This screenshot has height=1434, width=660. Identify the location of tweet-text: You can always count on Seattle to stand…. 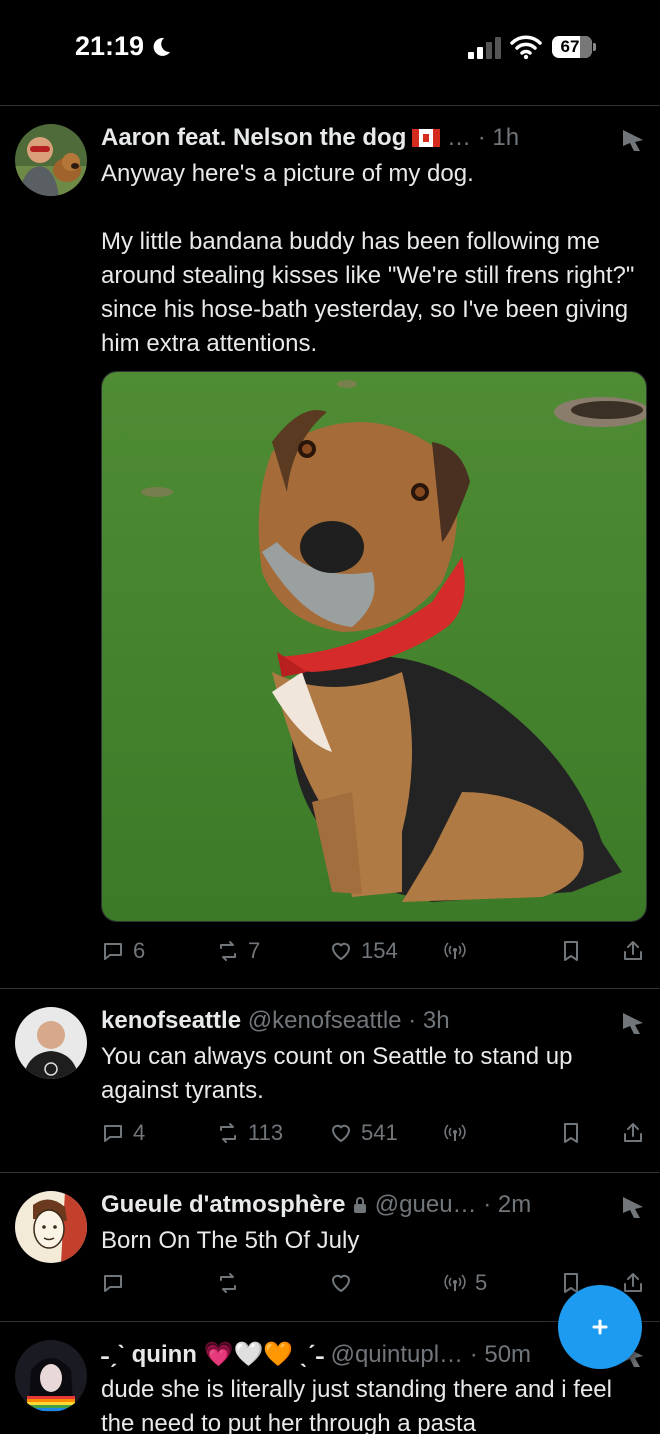
(373, 1074).